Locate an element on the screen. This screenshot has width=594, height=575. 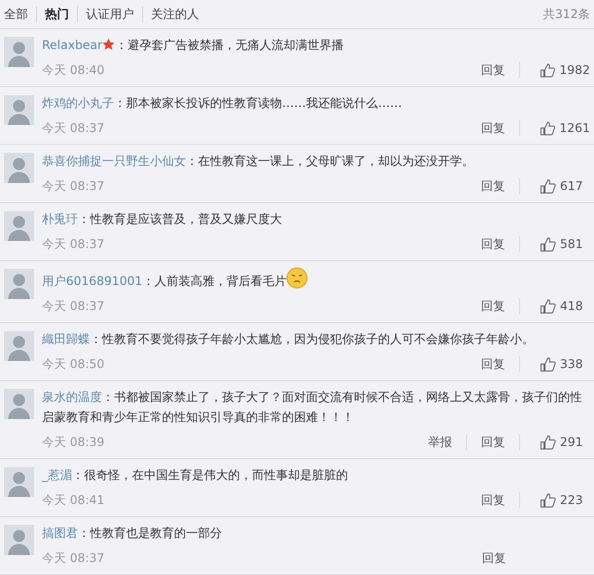
like-button: 223 is located at coordinates (565, 500).